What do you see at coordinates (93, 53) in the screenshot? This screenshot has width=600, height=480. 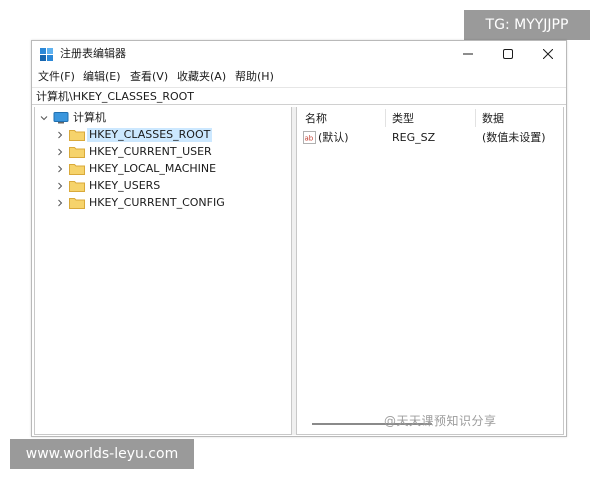 I see `window-title: 注册表编辑器` at bounding box center [93, 53].